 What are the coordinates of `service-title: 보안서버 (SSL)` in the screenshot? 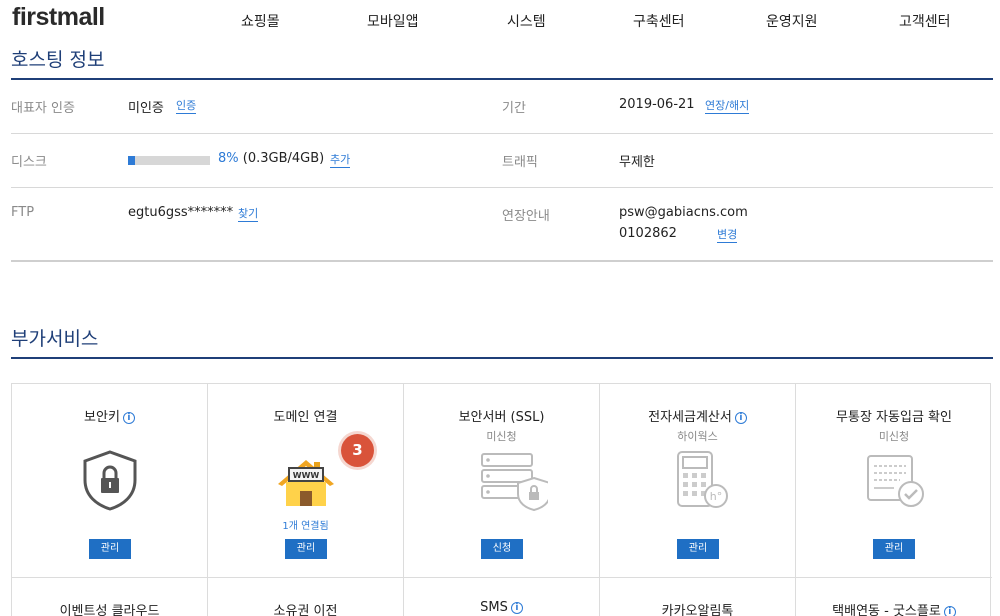 It's located at (501, 417).